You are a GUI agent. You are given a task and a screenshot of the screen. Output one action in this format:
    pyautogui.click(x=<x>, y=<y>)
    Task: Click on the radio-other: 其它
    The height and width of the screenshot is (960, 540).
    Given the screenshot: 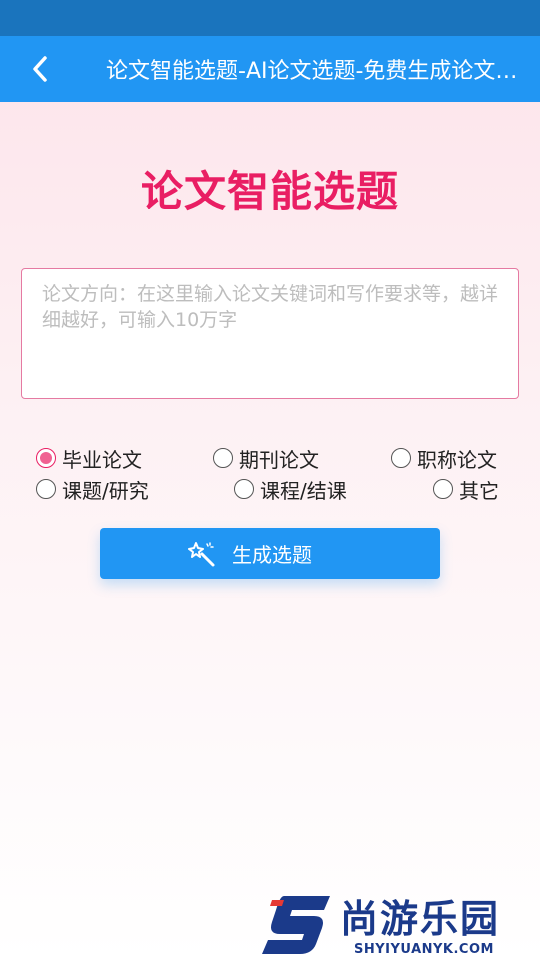 What is the action you would take?
    pyautogui.click(x=466, y=489)
    